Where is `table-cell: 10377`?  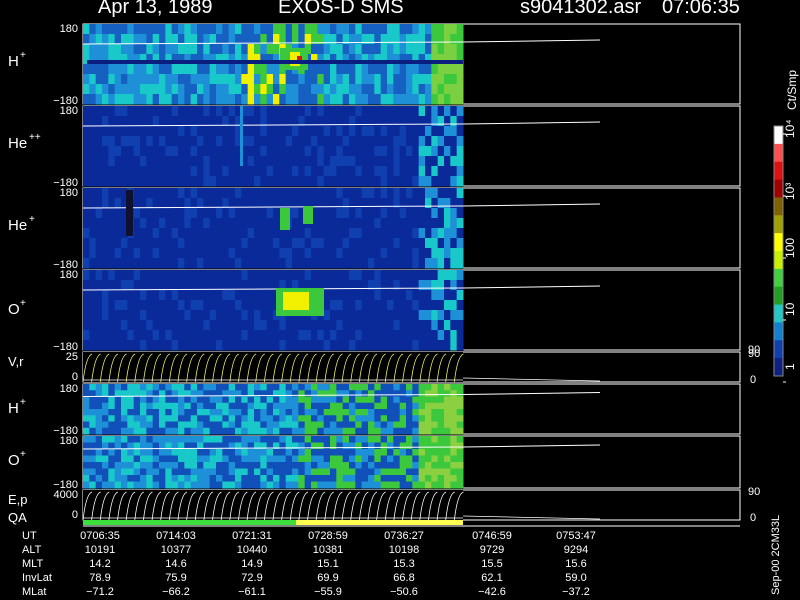 table-cell: 10377 is located at coordinates (176, 550).